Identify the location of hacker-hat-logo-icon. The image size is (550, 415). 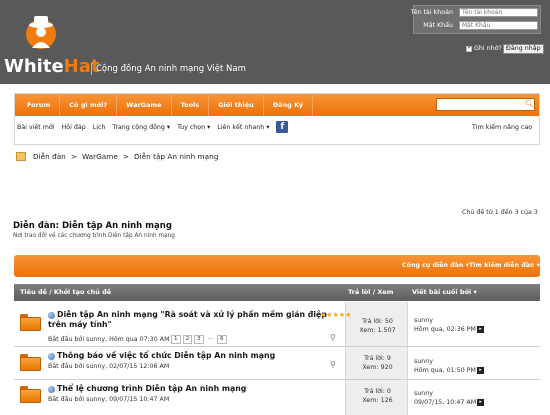
(41, 32).